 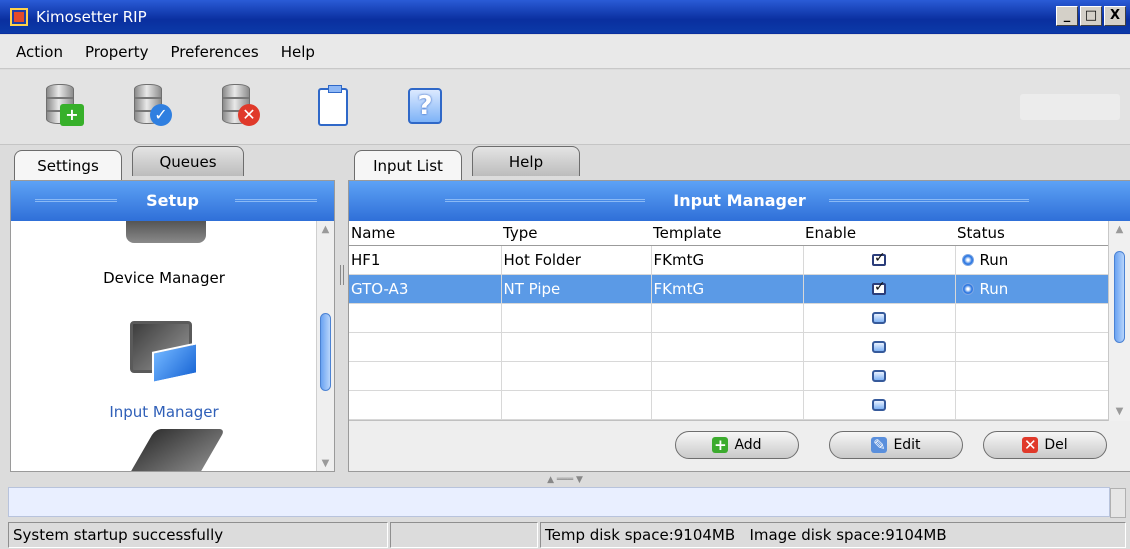 I want to click on column-header: Type, so click(x=576, y=233).